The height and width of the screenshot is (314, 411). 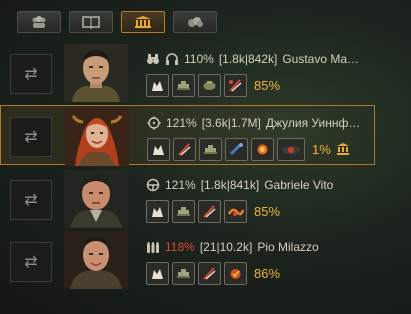 What do you see at coordinates (180, 247) in the screenshot?
I see `efficiency: 118%` at bounding box center [180, 247].